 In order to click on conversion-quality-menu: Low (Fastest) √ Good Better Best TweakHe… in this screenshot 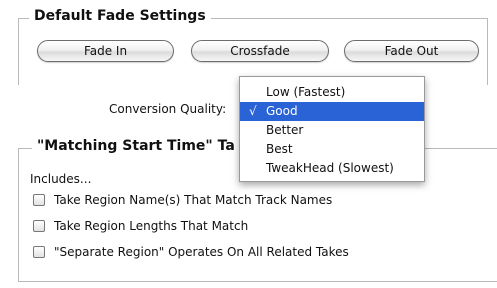, I will do `click(332, 129)`.